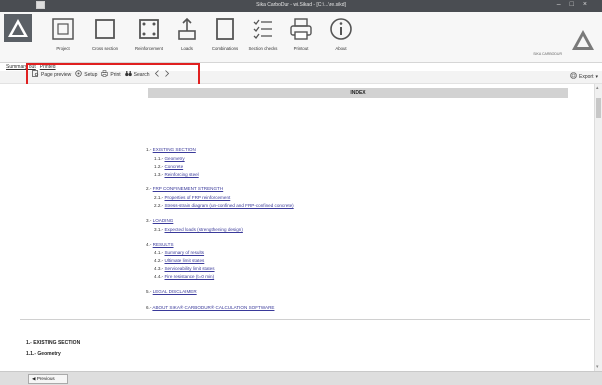  Describe the element at coordinates (597, 88) in the screenshot. I see `scroll-up-icon: ▴` at that location.